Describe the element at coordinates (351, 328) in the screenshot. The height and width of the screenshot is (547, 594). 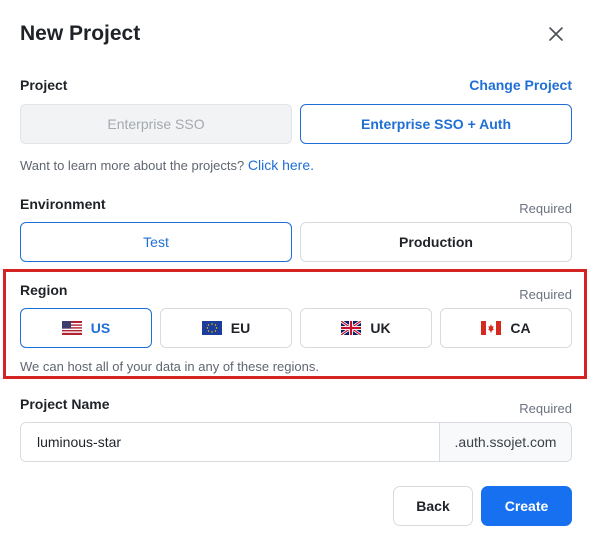
I see `uk-flag-icon` at that location.